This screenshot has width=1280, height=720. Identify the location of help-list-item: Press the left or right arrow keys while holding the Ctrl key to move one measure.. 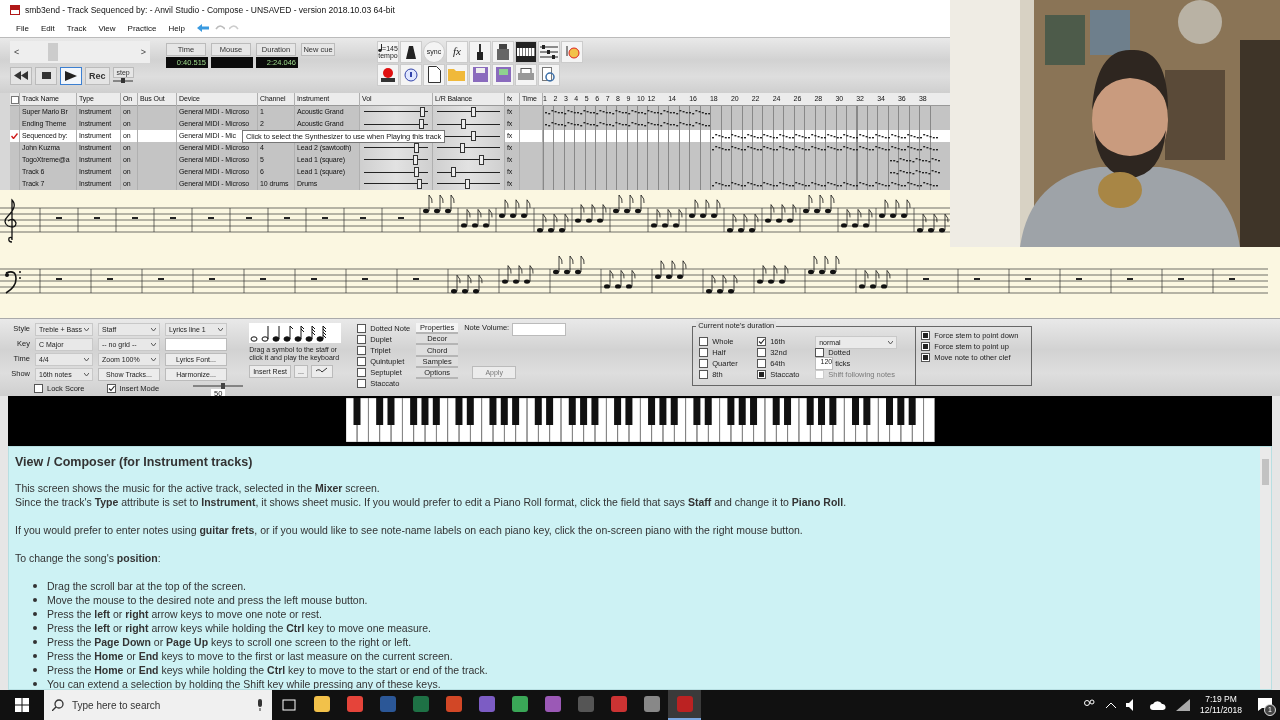
(239, 628).